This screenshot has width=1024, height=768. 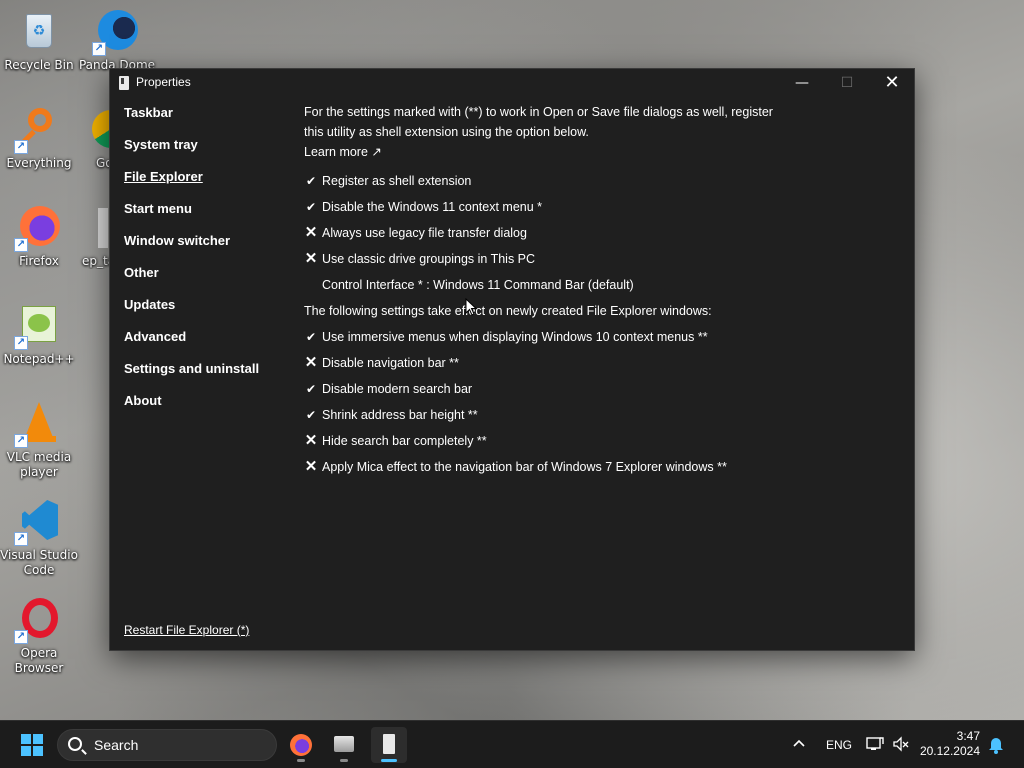 What do you see at coordinates (186, 630) in the screenshot?
I see `restart-explorer-link: Restart File Explorer (*)` at bounding box center [186, 630].